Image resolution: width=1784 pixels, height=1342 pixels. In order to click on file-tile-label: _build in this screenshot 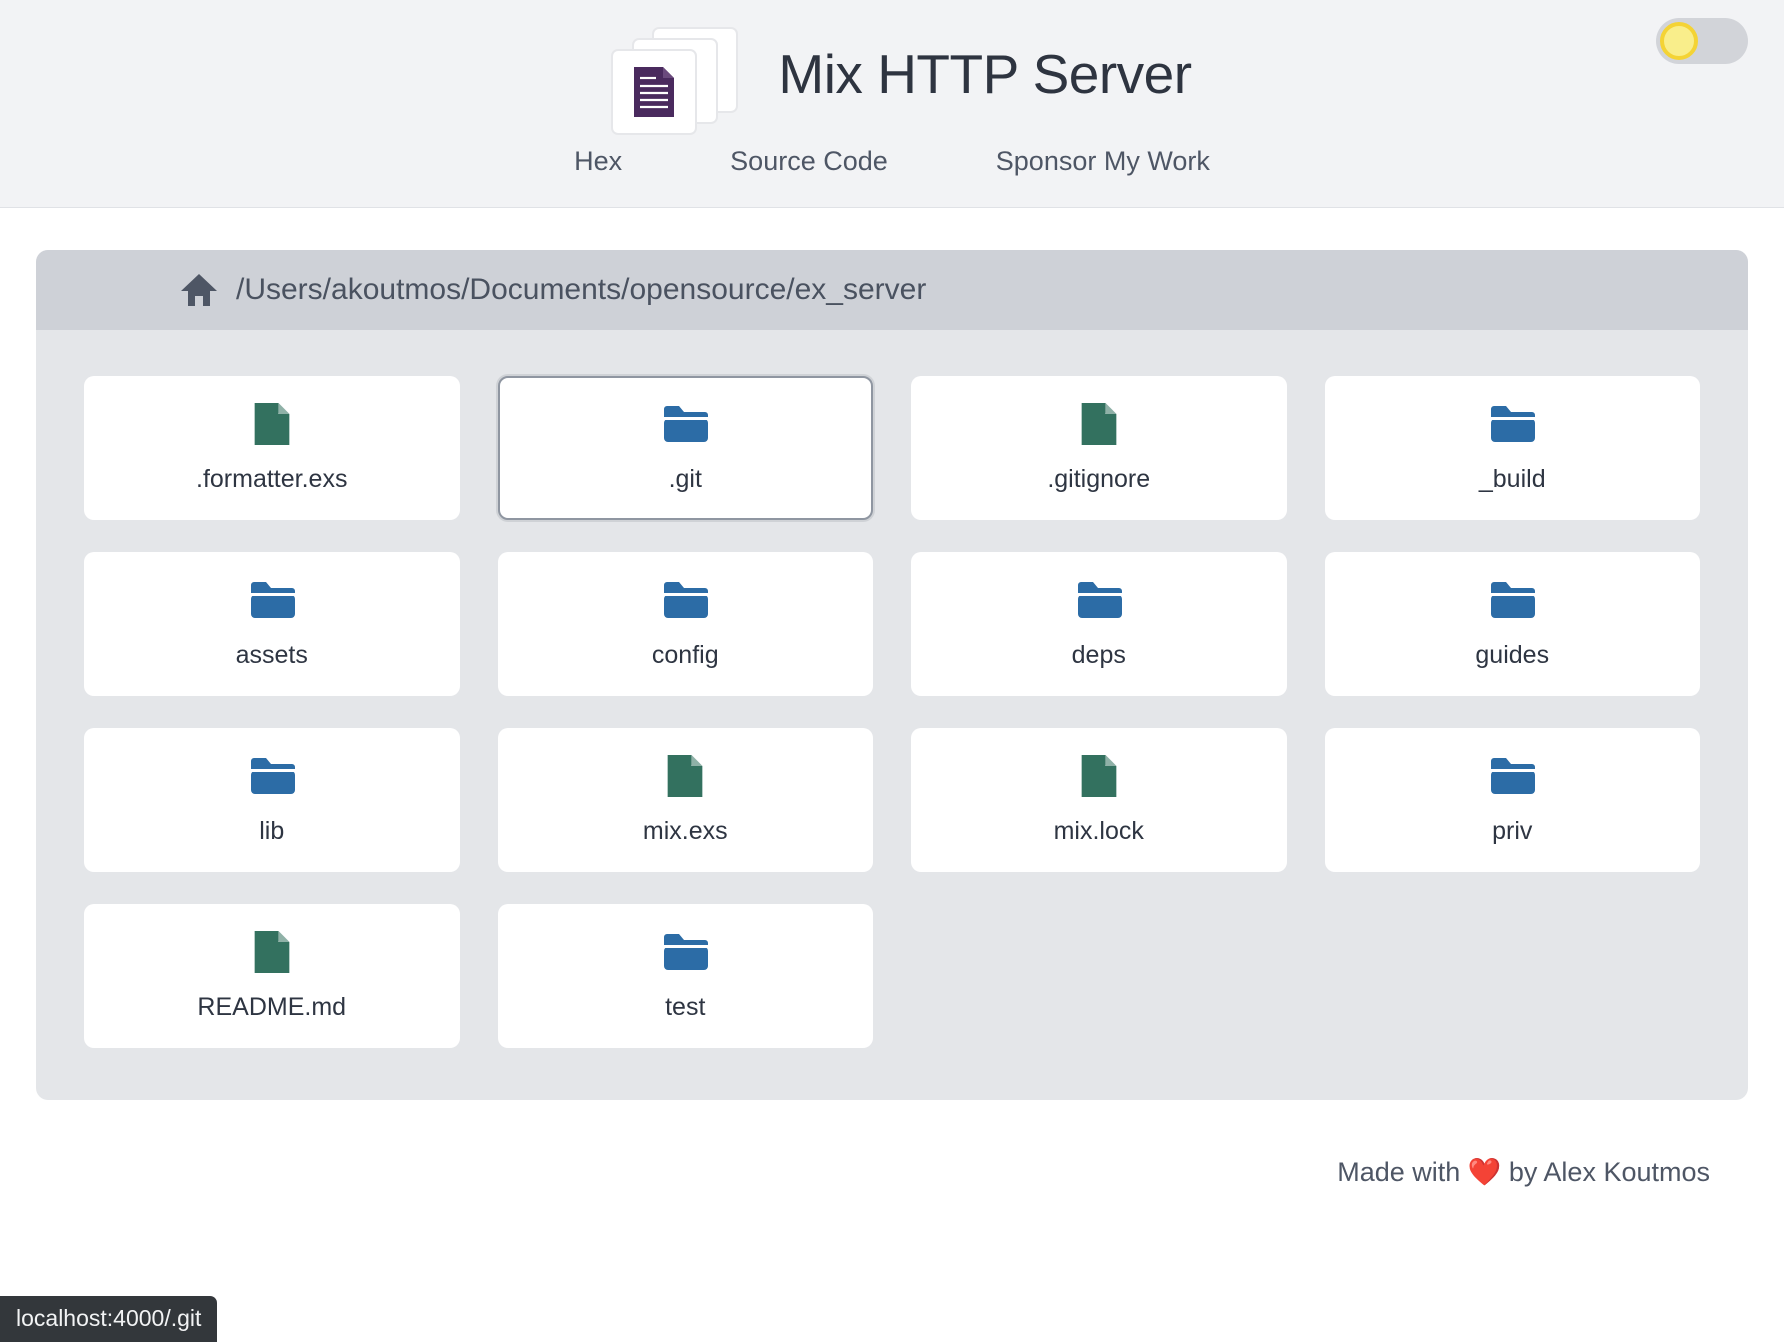, I will do `click(1512, 478)`.